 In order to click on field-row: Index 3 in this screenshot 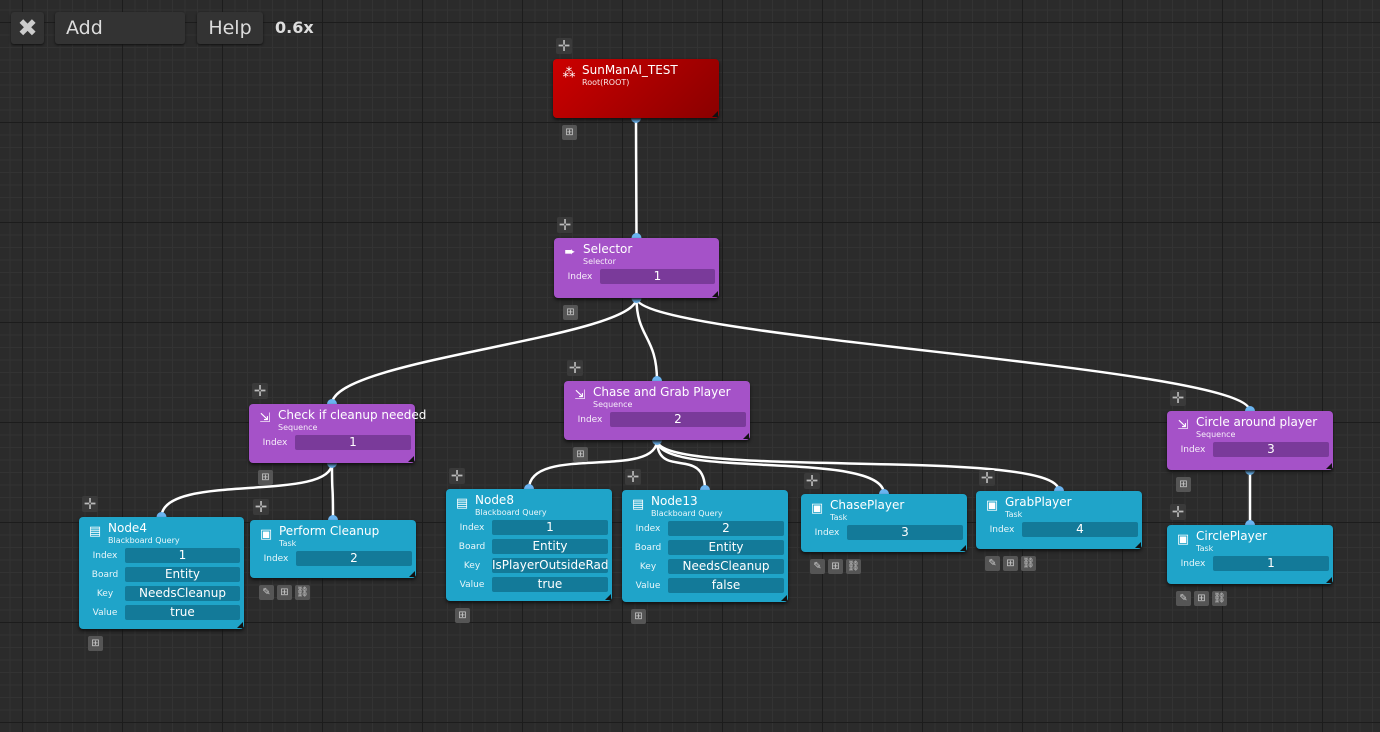, I will do `click(884, 533)`.